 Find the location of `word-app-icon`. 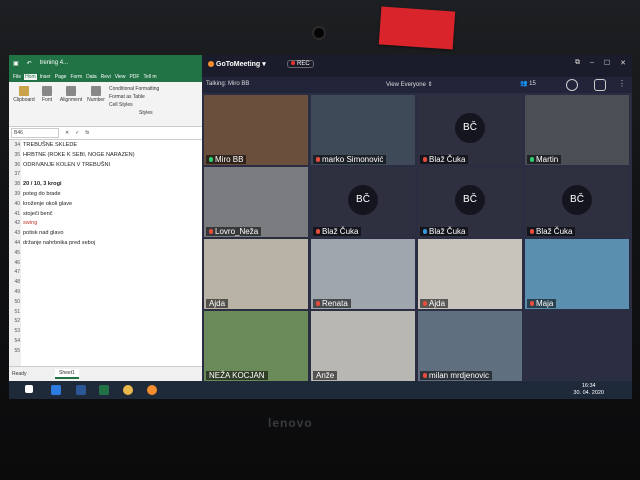

word-app-icon is located at coordinates (81, 390).